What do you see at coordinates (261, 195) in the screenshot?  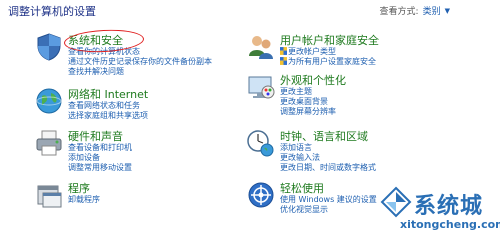 I see `ease-of-access-icon` at bounding box center [261, 195].